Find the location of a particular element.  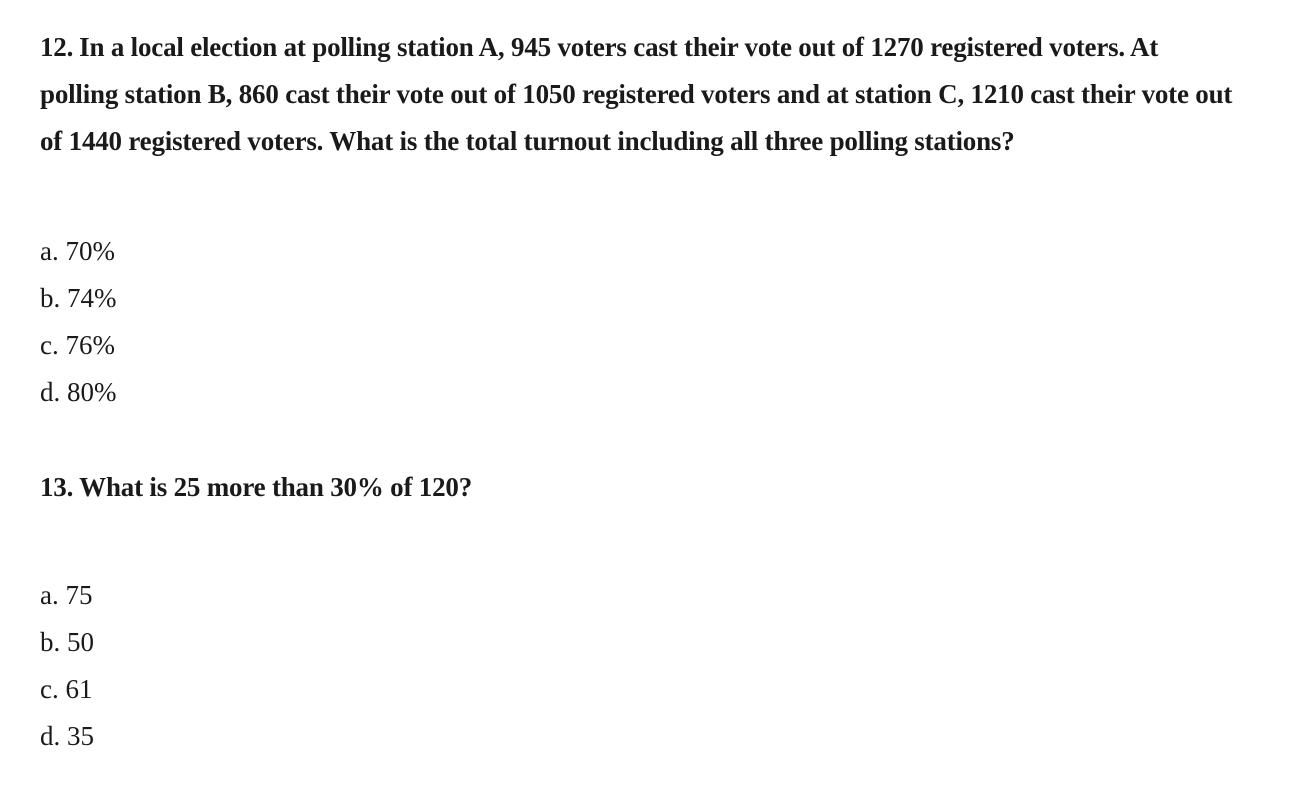

question-13-option-d: d. 35 is located at coordinates (67, 736).